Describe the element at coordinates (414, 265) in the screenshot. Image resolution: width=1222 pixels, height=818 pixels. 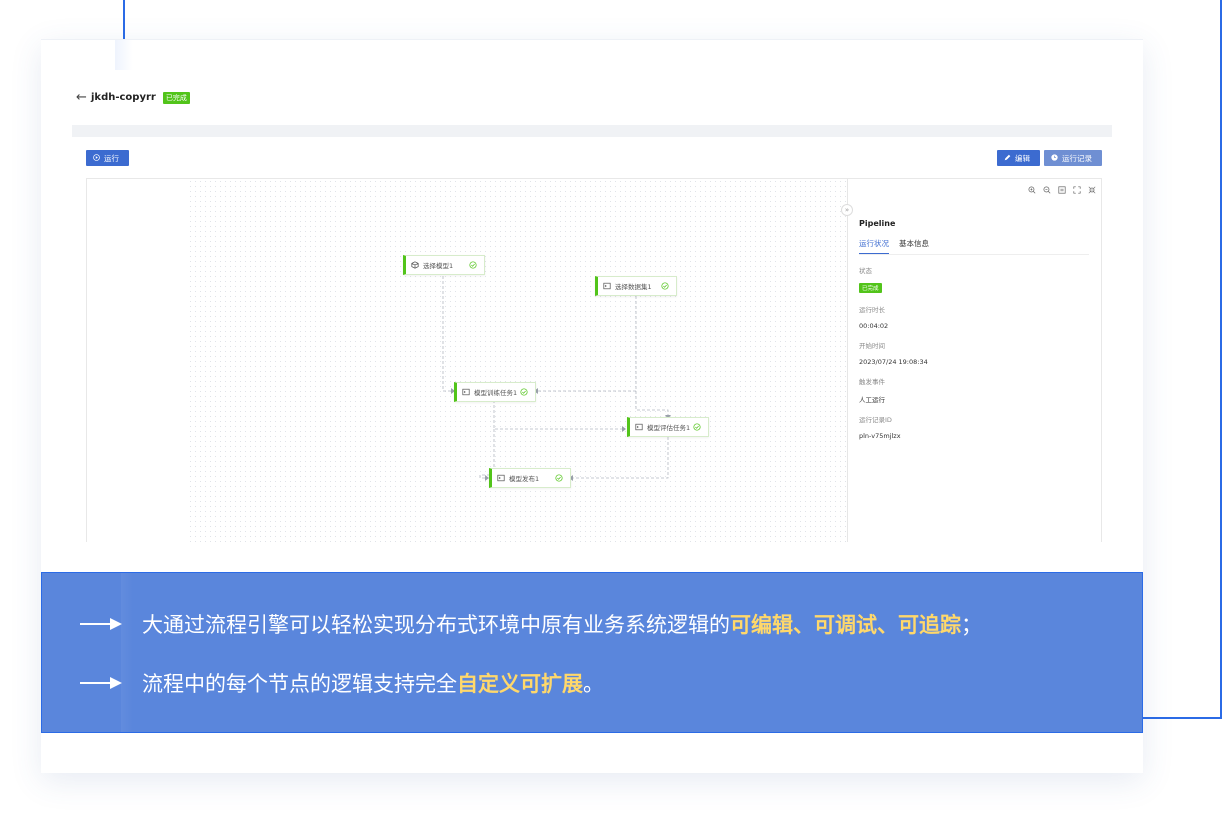
I see `cube-icon` at that location.